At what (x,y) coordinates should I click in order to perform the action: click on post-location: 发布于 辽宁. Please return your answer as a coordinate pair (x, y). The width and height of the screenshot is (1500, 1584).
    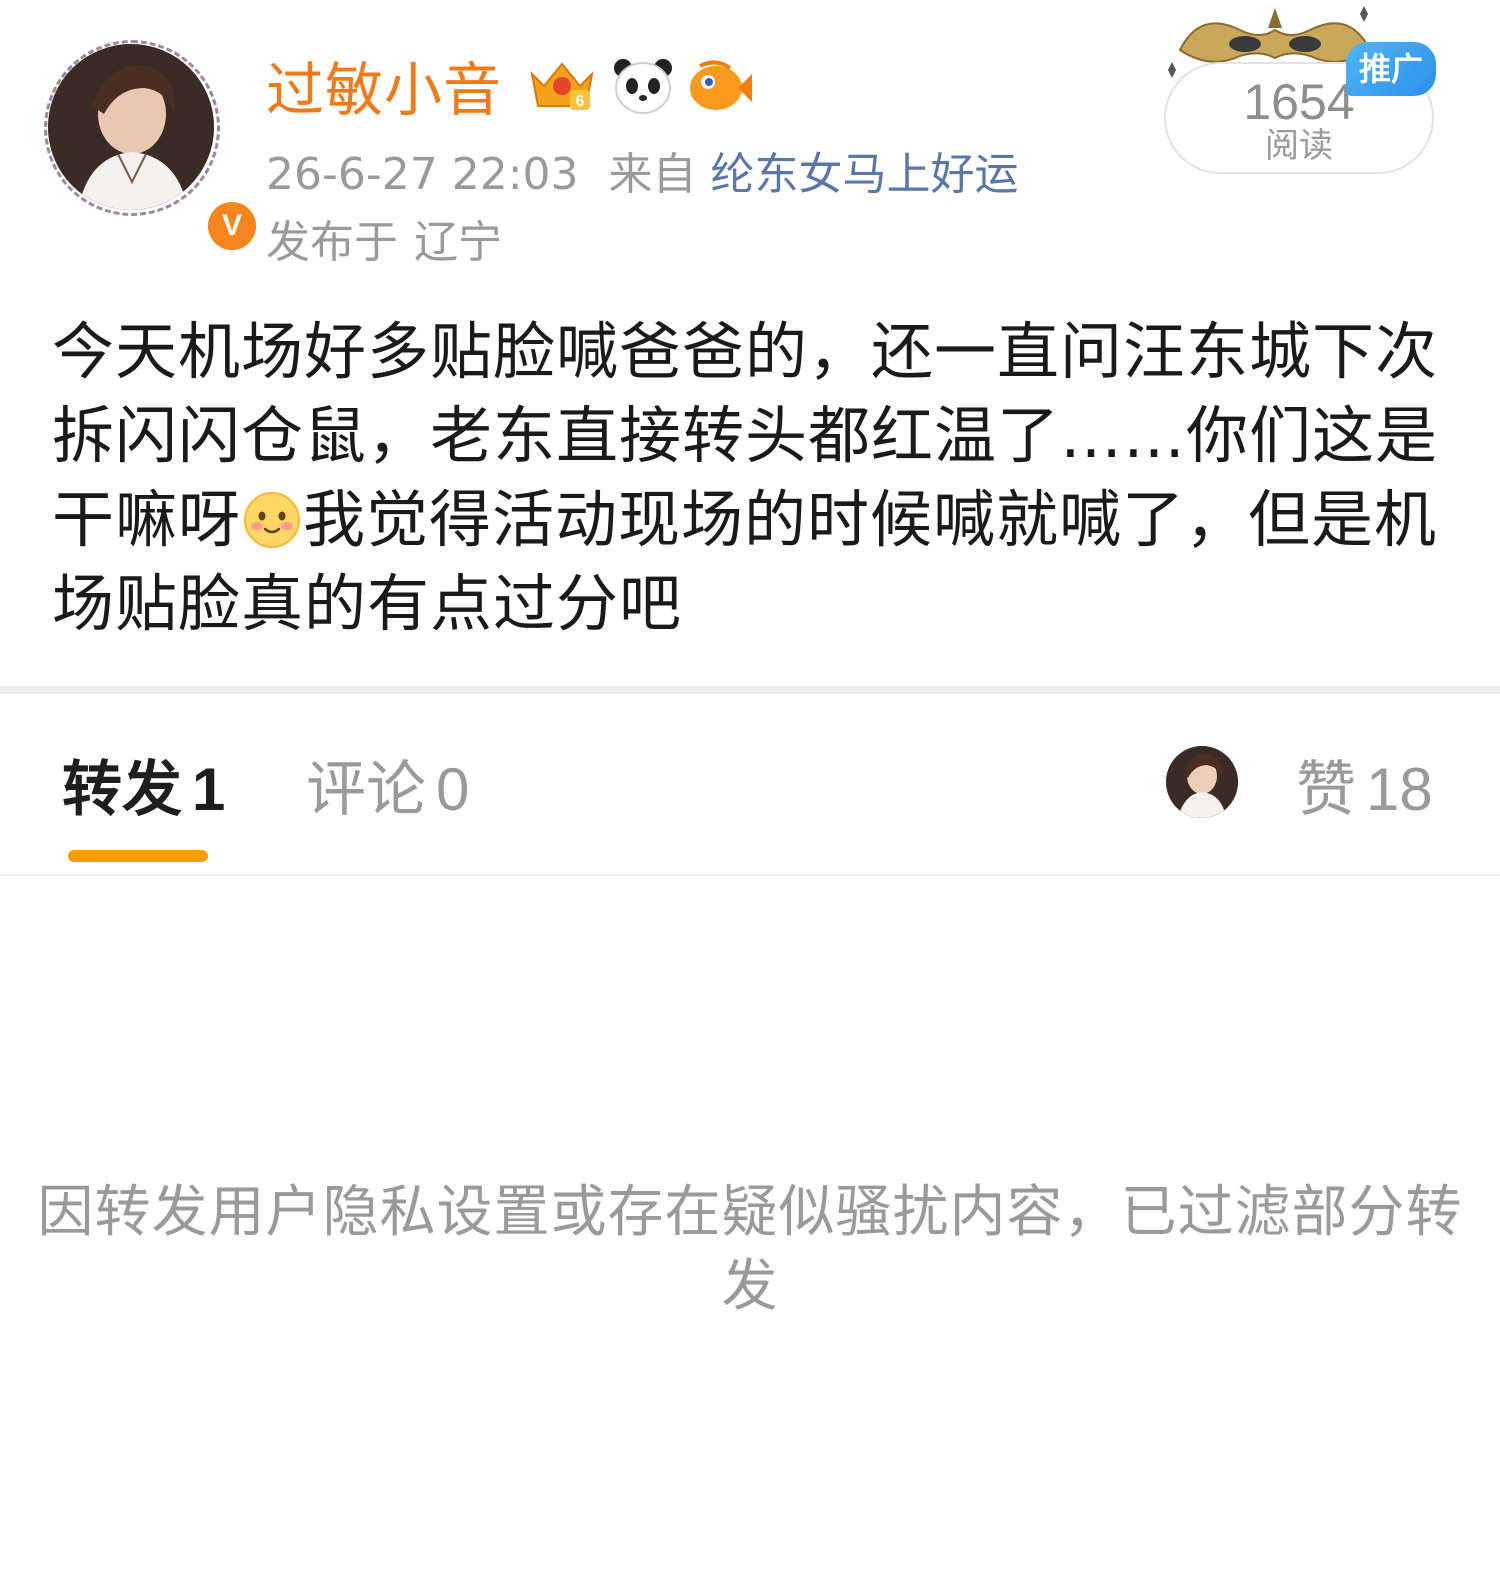
    Looking at the image, I should click on (384, 243).